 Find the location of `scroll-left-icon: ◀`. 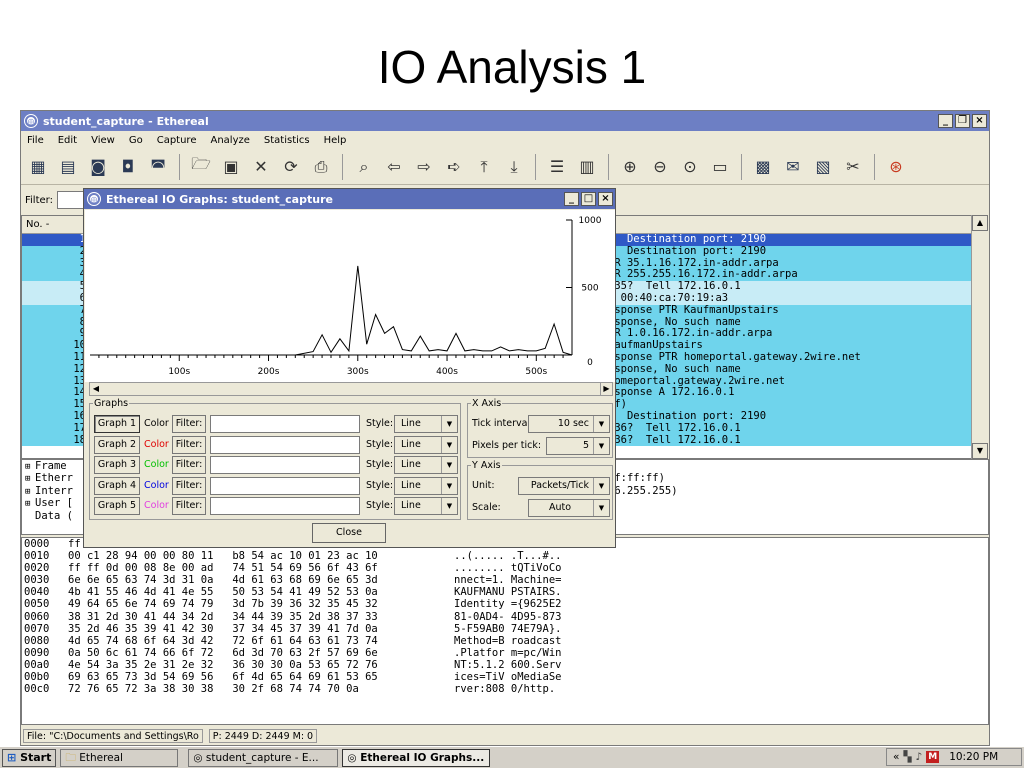

scroll-left-icon: ◀ is located at coordinates (96, 389).